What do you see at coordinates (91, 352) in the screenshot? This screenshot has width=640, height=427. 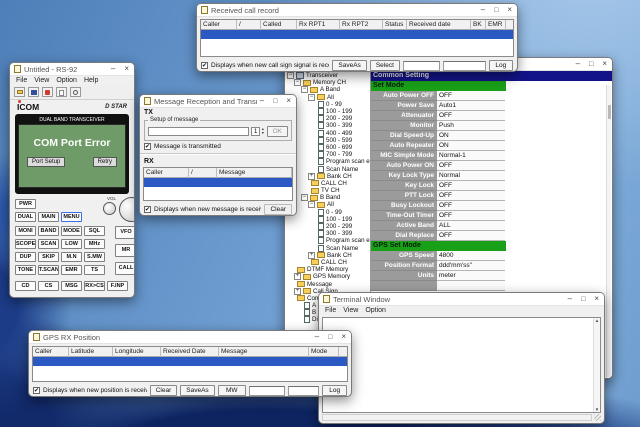 I see `column-header: Latitude` at bounding box center [91, 352].